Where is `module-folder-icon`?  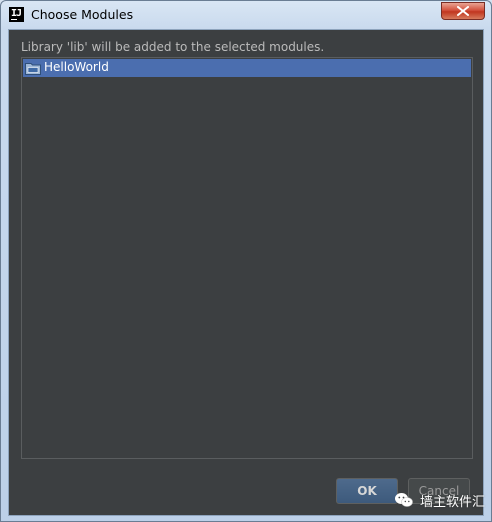 module-folder-icon is located at coordinates (33, 69).